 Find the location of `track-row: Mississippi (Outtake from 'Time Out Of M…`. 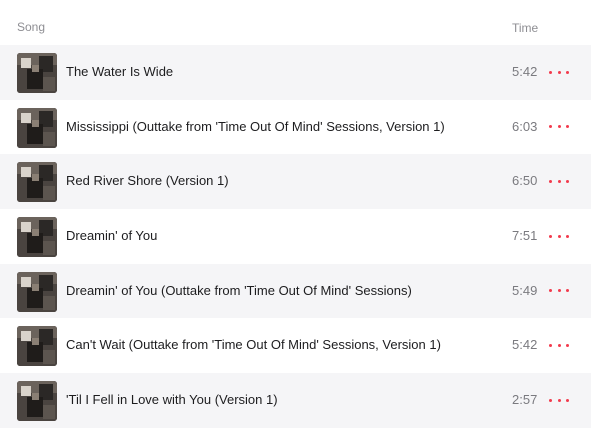

track-row: Mississippi (Outtake from 'Time Out Of M… is located at coordinates (295, 127).